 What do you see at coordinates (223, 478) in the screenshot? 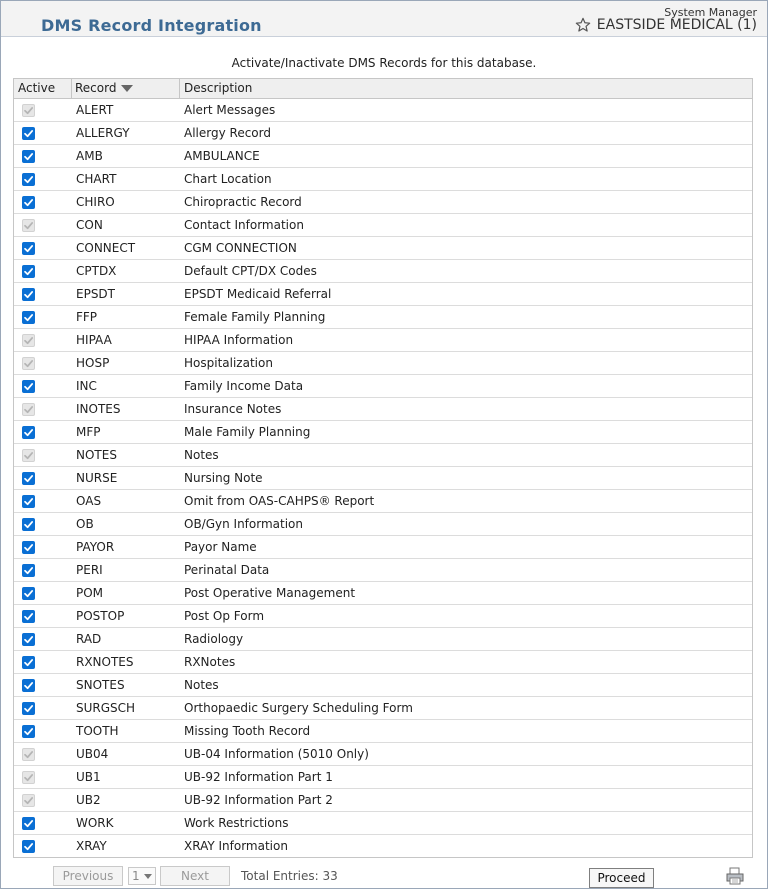
I see `description-cell: Nursing Note` at bounding box center [223, 478].